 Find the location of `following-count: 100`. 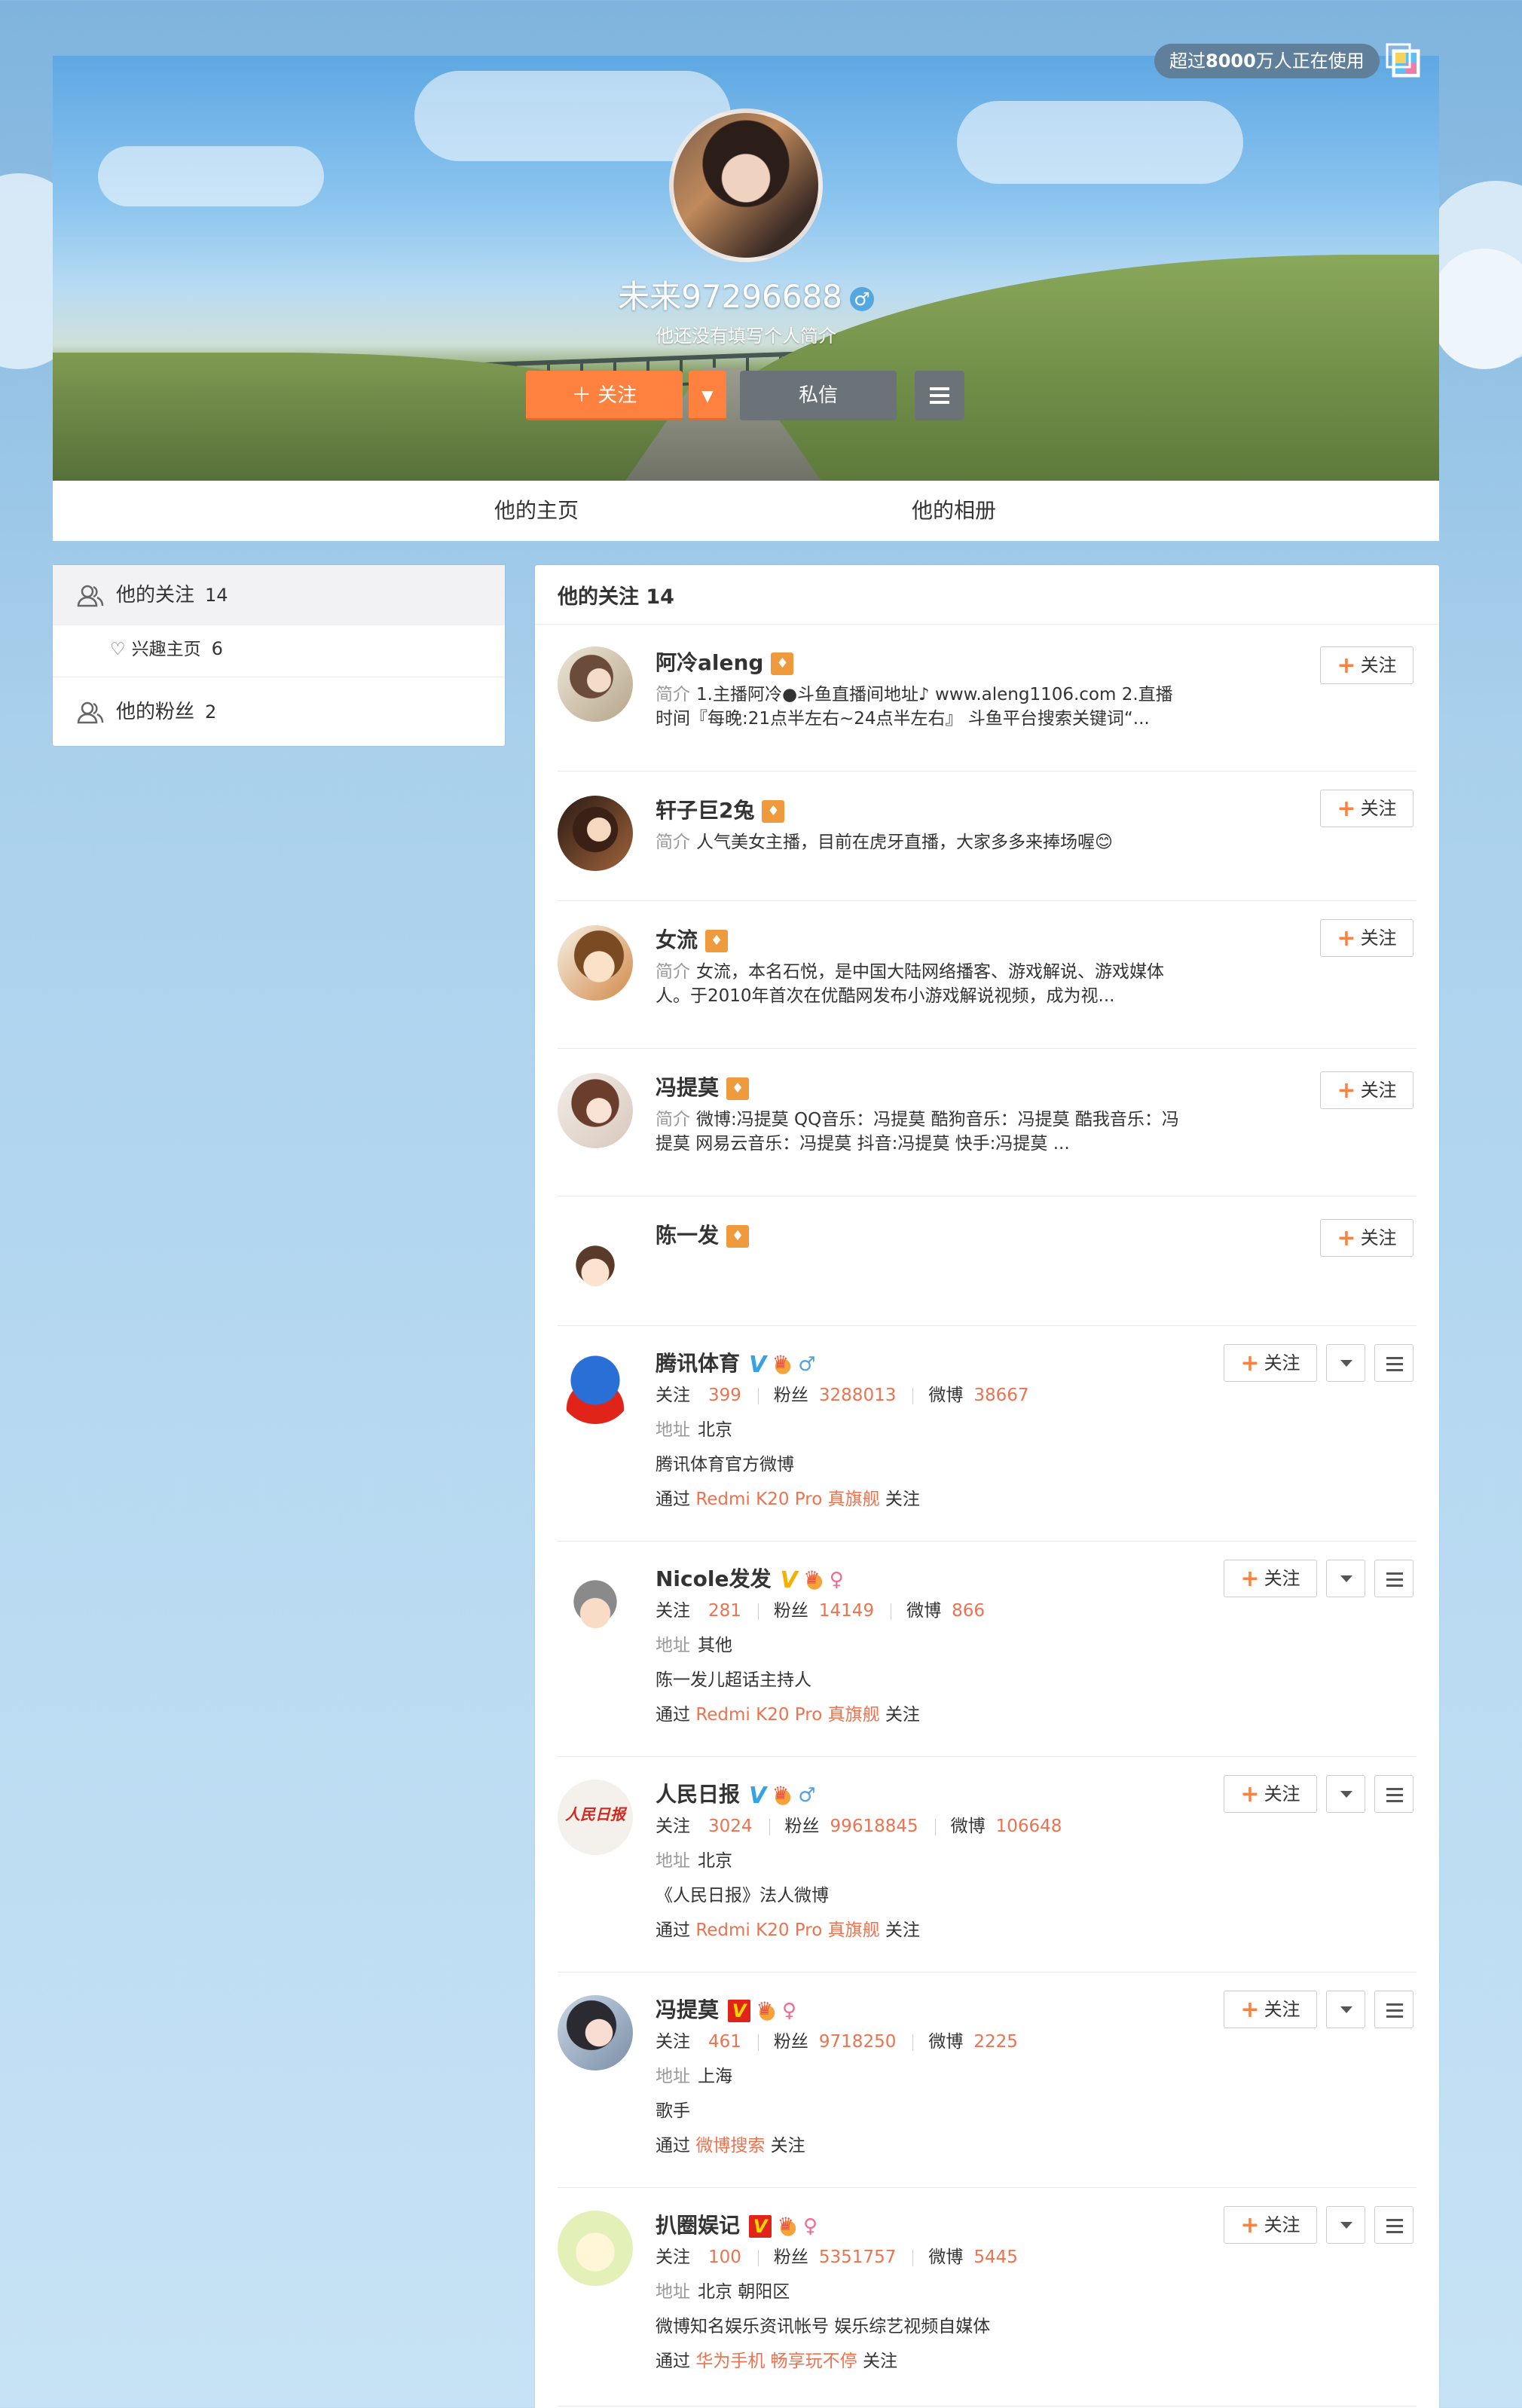

following-count: 100 is located at coordinates (724, 2257).